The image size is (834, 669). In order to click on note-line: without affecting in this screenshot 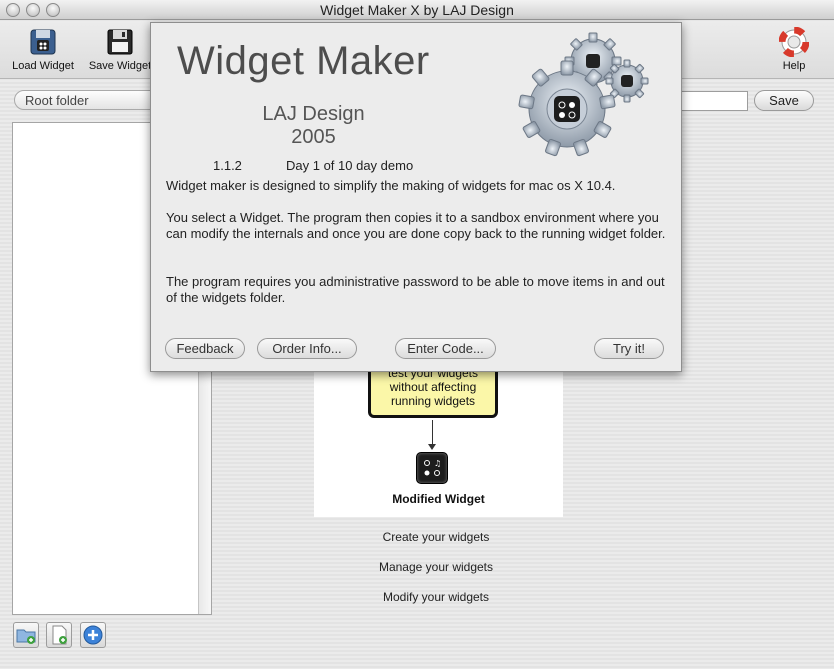, I will do `click(433, 387)`.